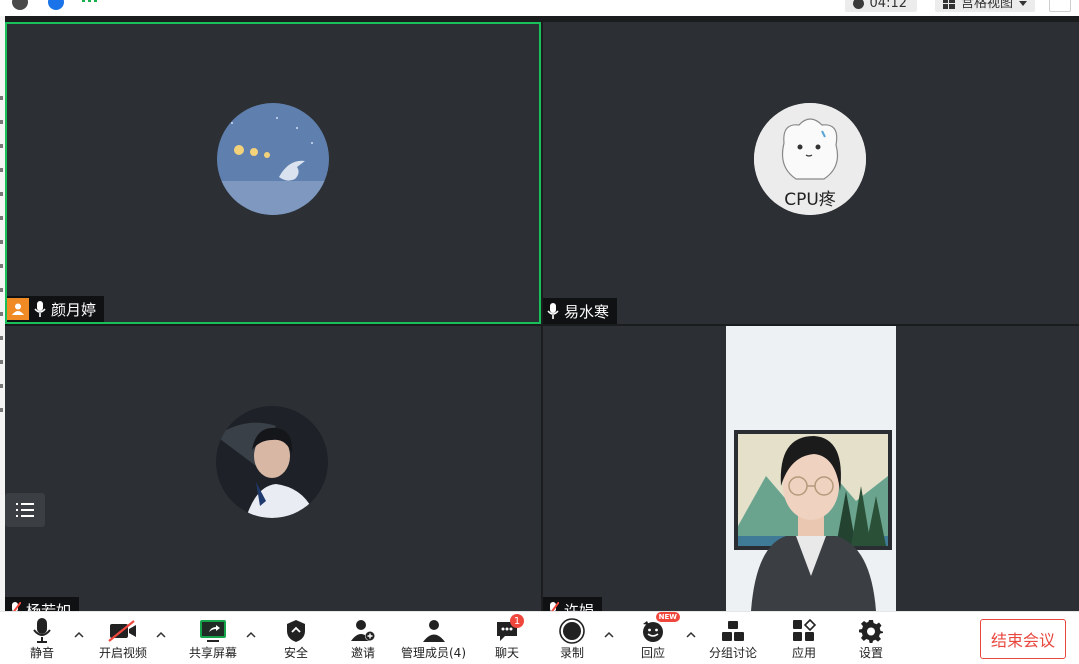 Image resolution: width=1079 pixels, height=664 pixels. I want to click on view-label: 宫格视图, so click(986, 5).